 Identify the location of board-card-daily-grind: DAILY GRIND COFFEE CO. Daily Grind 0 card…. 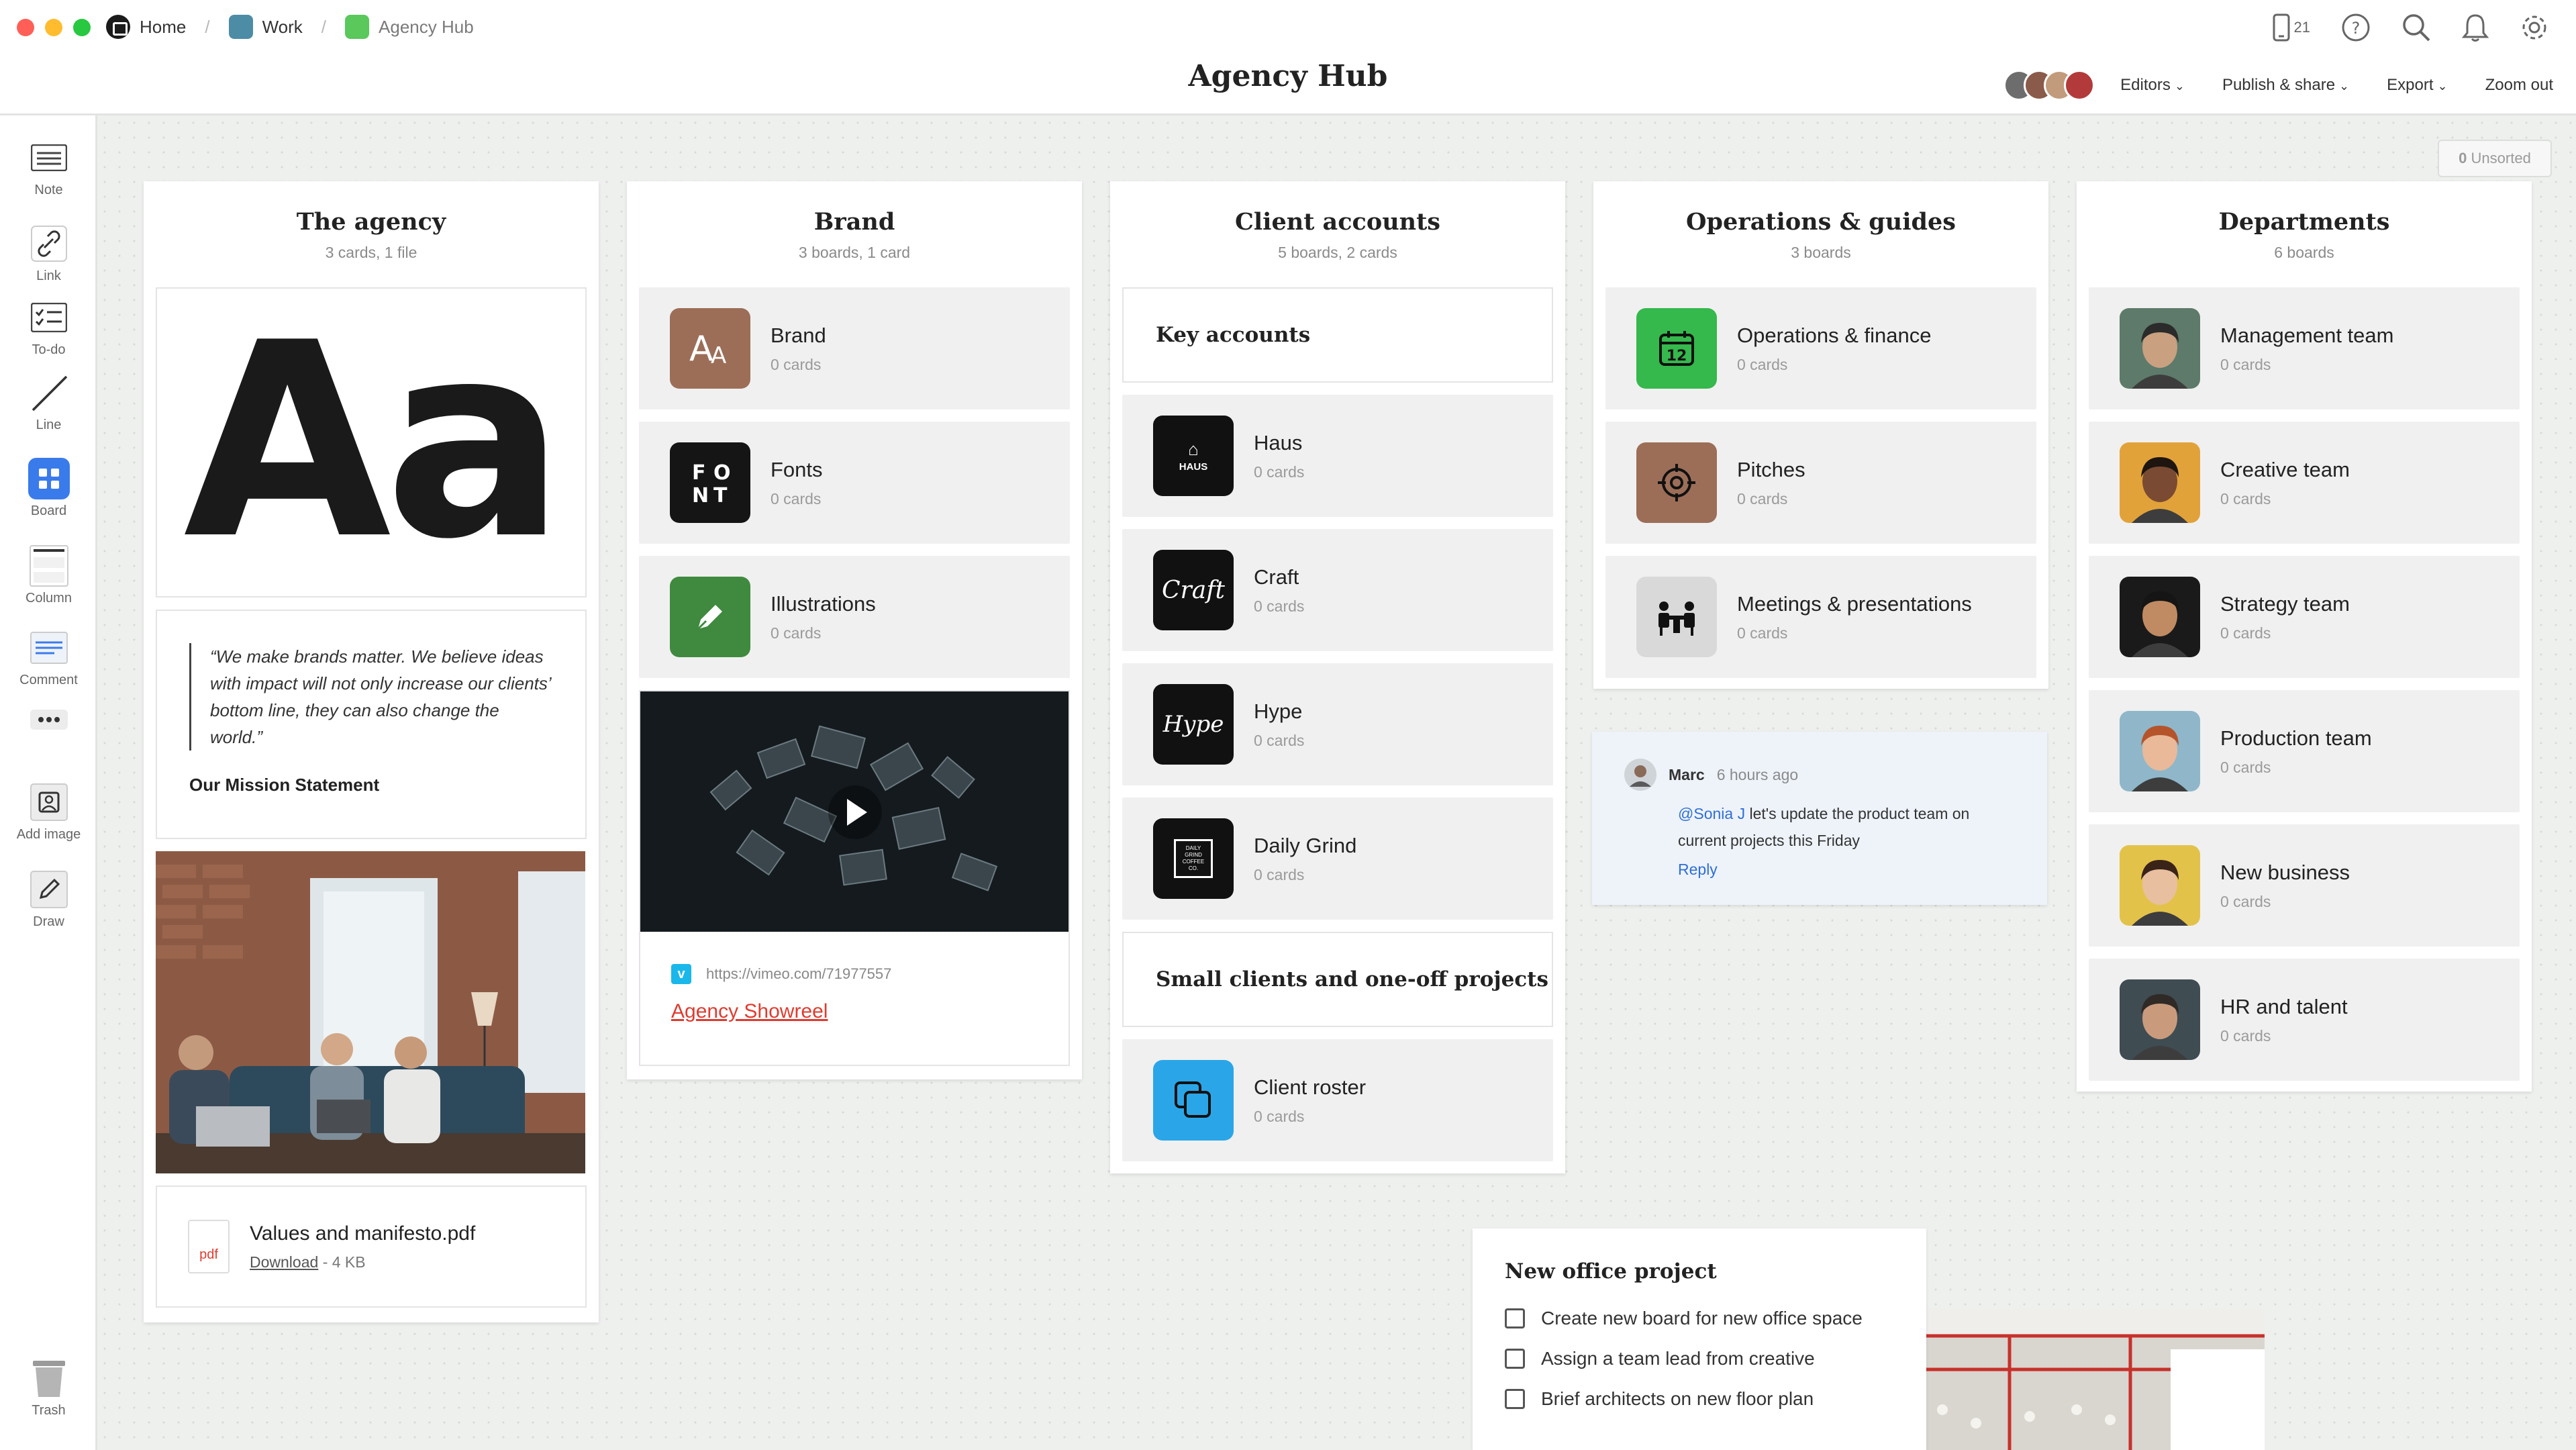
(1337, 859).